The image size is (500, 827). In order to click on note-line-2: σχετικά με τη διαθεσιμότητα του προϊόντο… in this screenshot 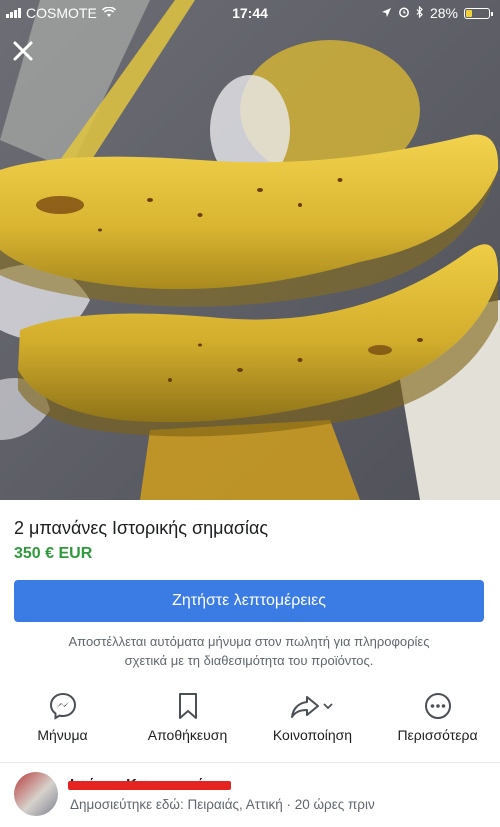, I will do `click(249, 660)`.